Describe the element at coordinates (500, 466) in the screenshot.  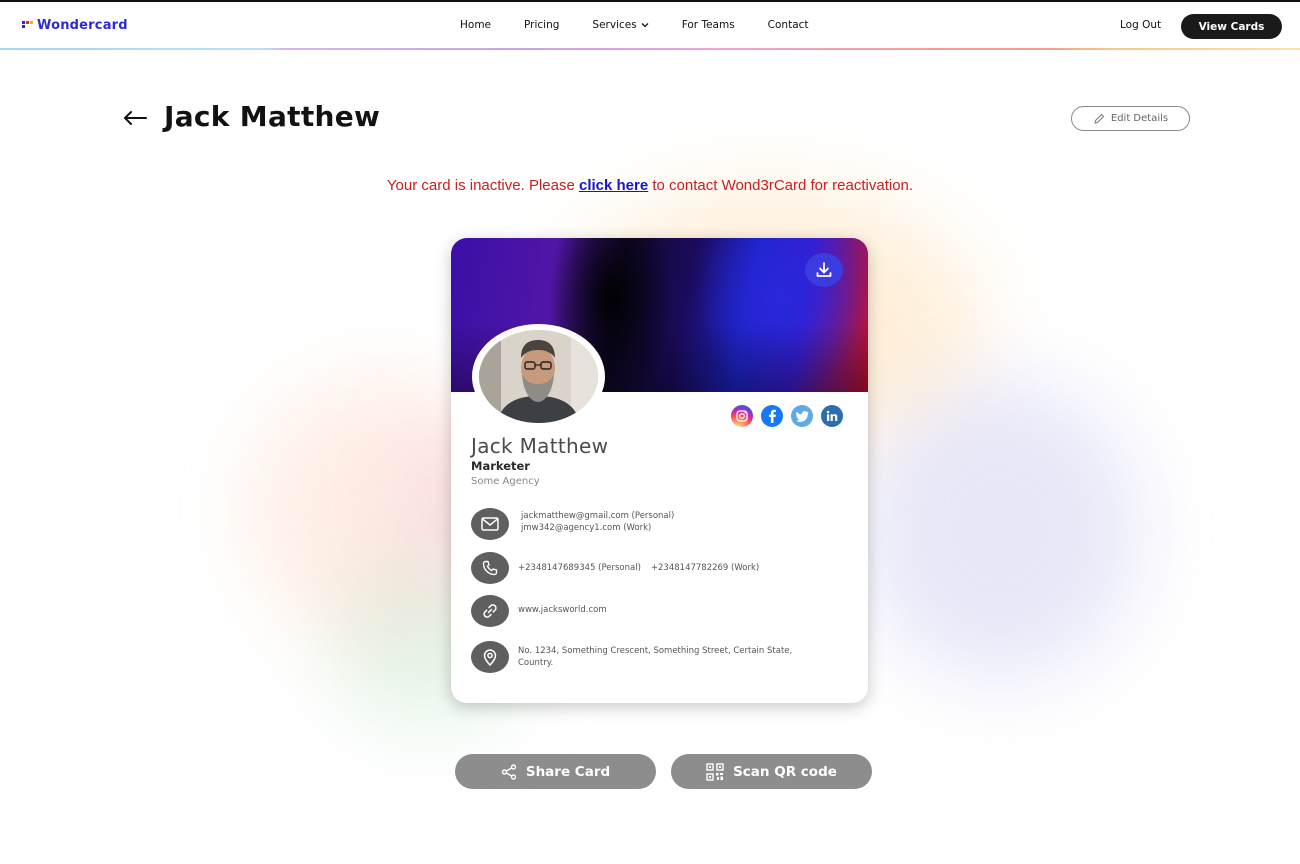
I see `card-role: Marketer` at that location.